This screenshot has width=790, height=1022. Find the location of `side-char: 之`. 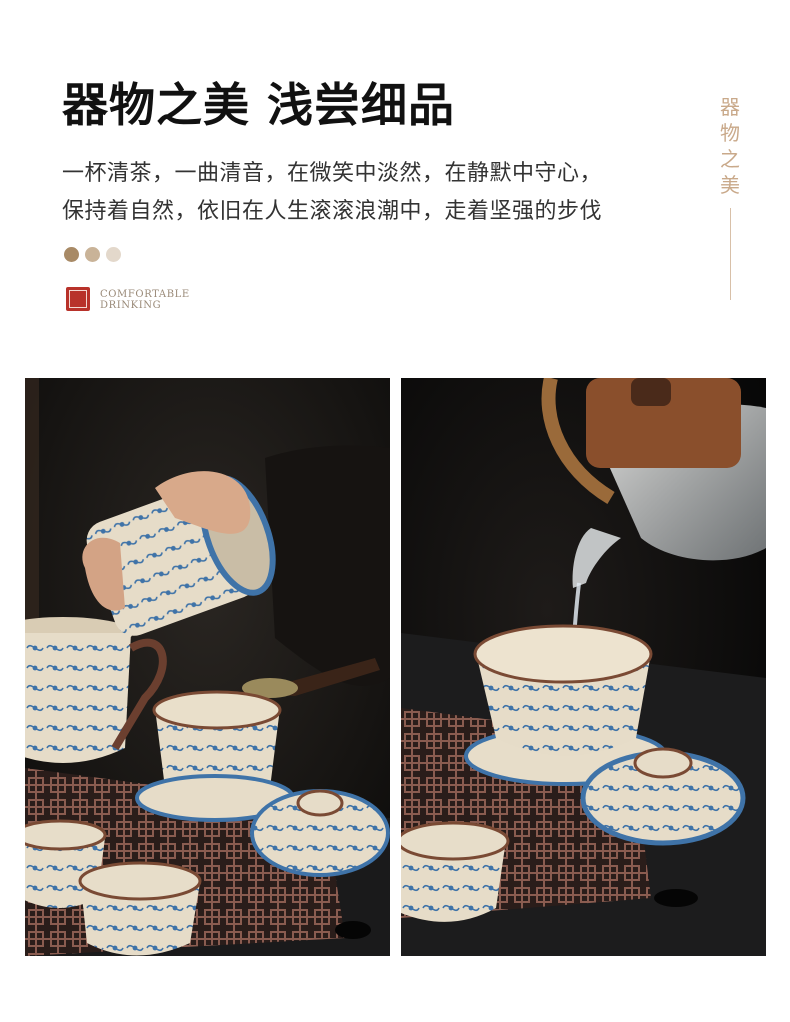

side-char: 之 is located at coordinates (730, 159).